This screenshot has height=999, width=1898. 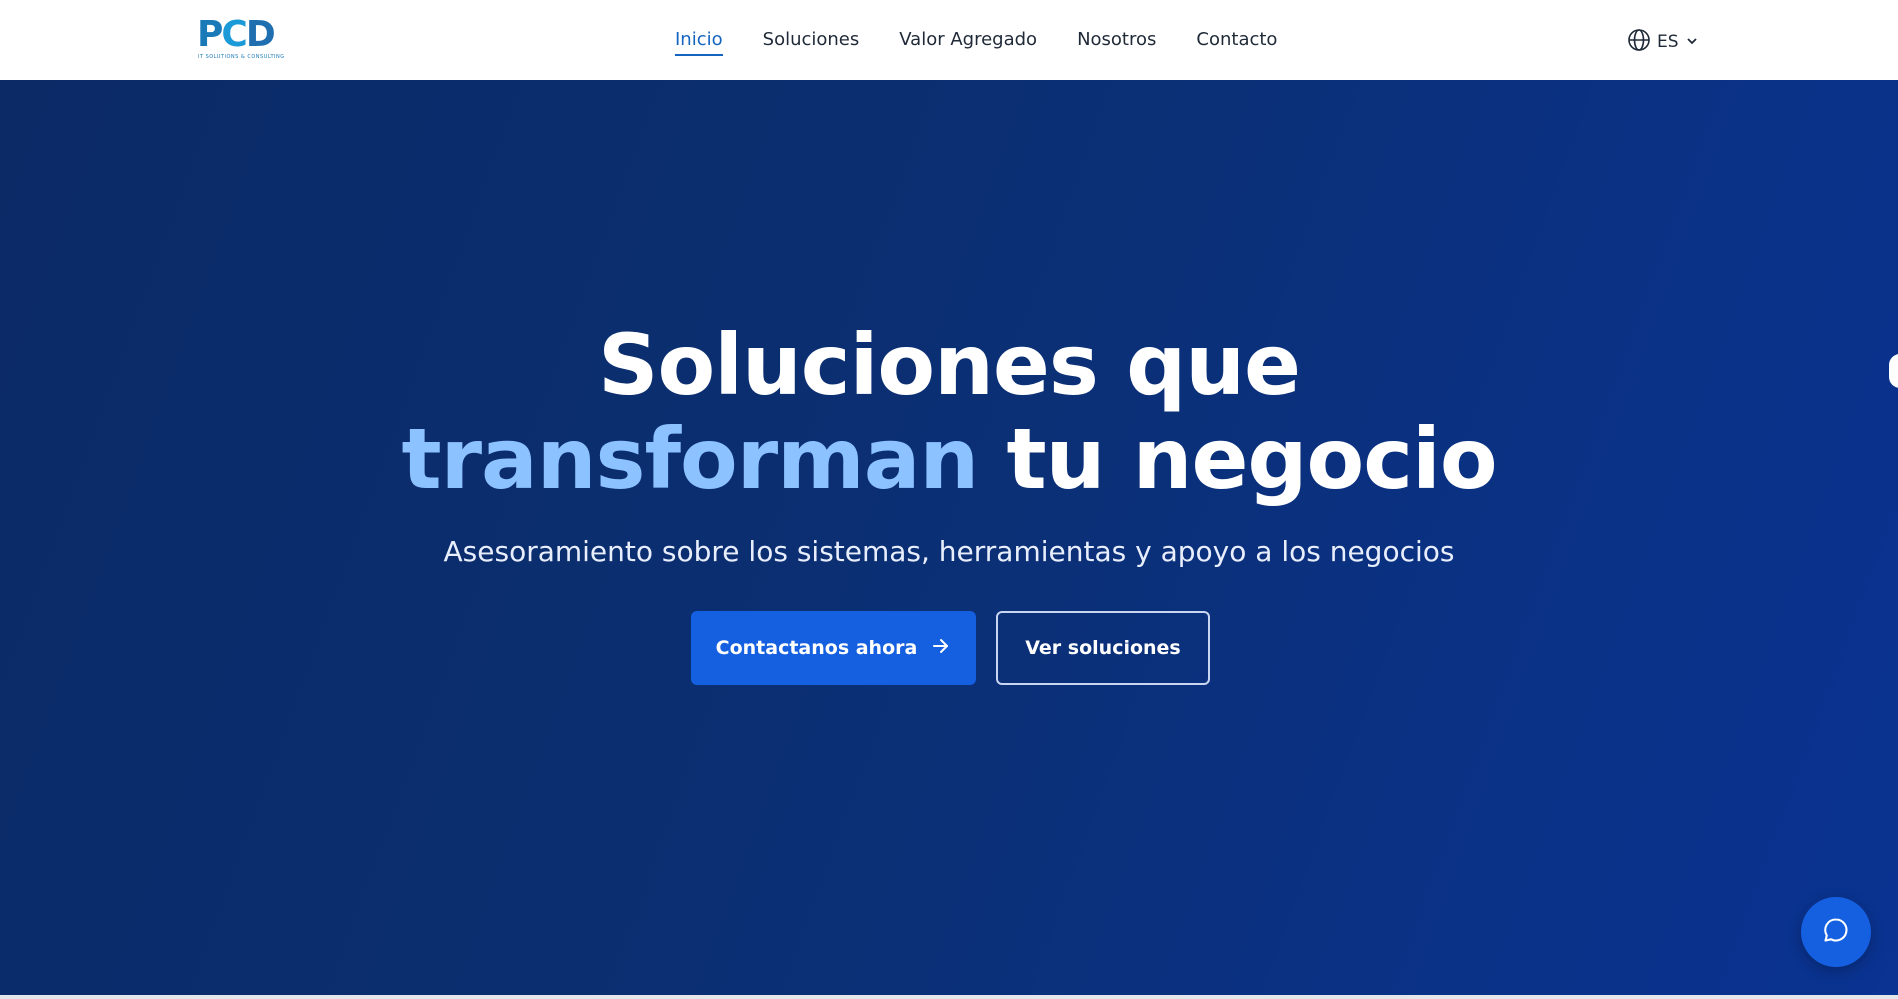 What do you see at coordinates (1116, 40) in the screenshot?
I see `nav-item-nosotros: Nosotros` at bounding box center [1116, 40].